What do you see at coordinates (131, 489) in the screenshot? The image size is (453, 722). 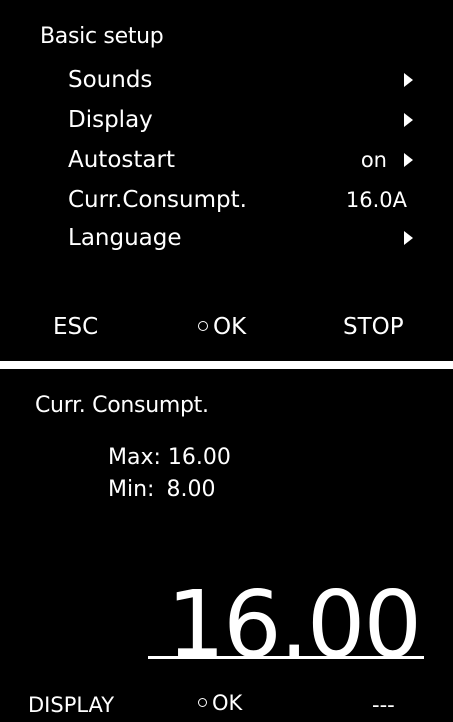 I see `min-label: Min:` at bounding box center [131, 489].